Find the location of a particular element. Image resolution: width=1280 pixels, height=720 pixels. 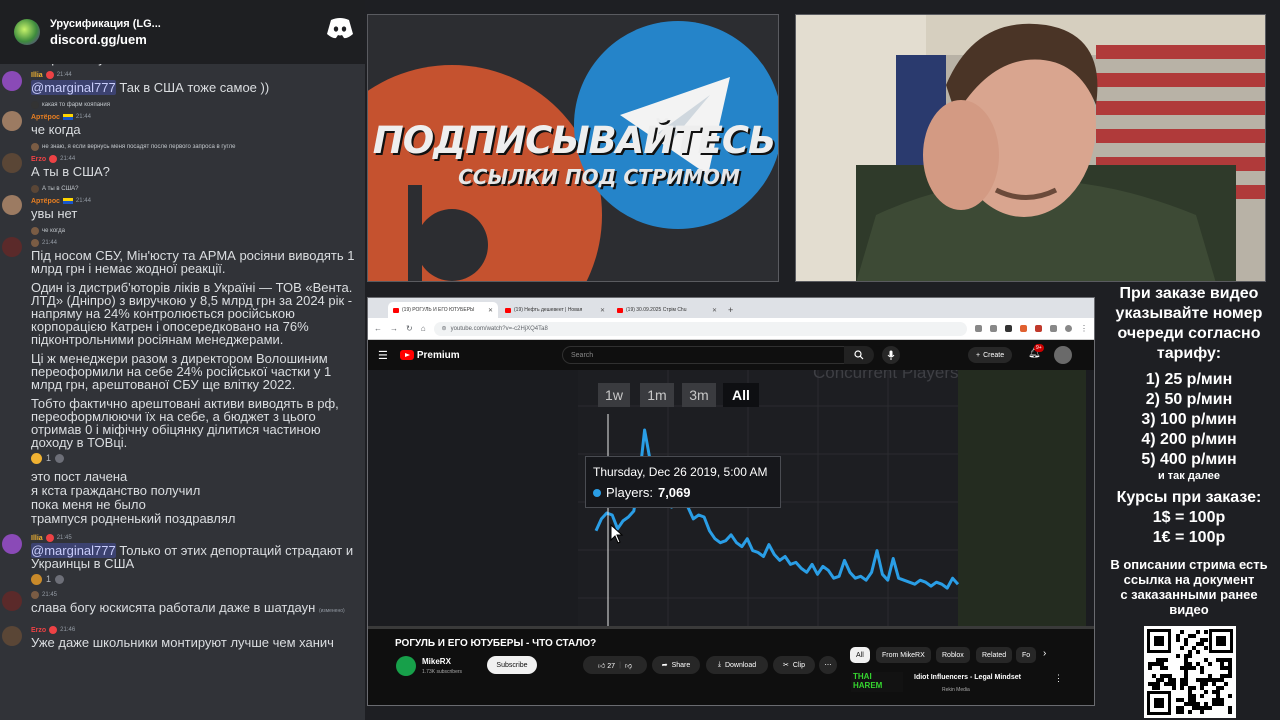

reload-icon: ↻ is located at coordinates (409, 328).